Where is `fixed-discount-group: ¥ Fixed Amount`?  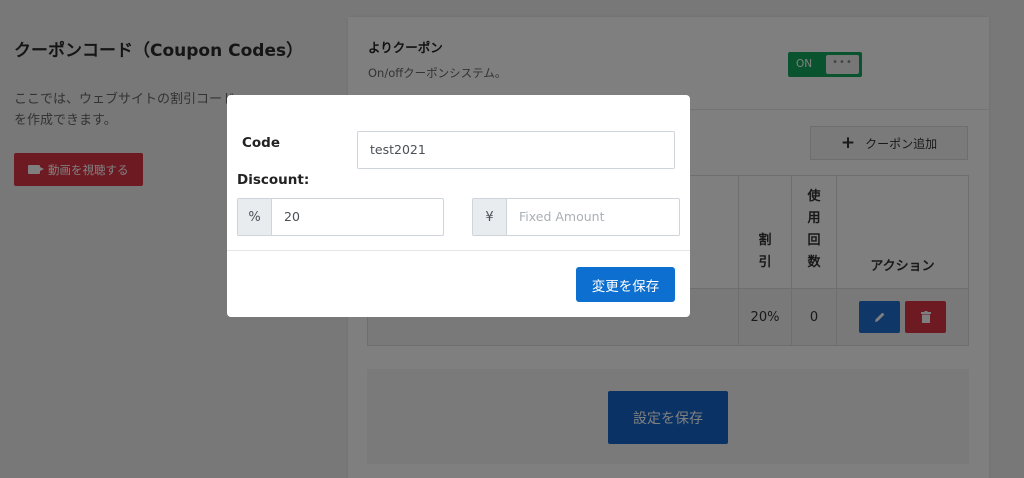 fixed-discount-group: ¥ Fixed Amount is located at coordinates (576, 217).